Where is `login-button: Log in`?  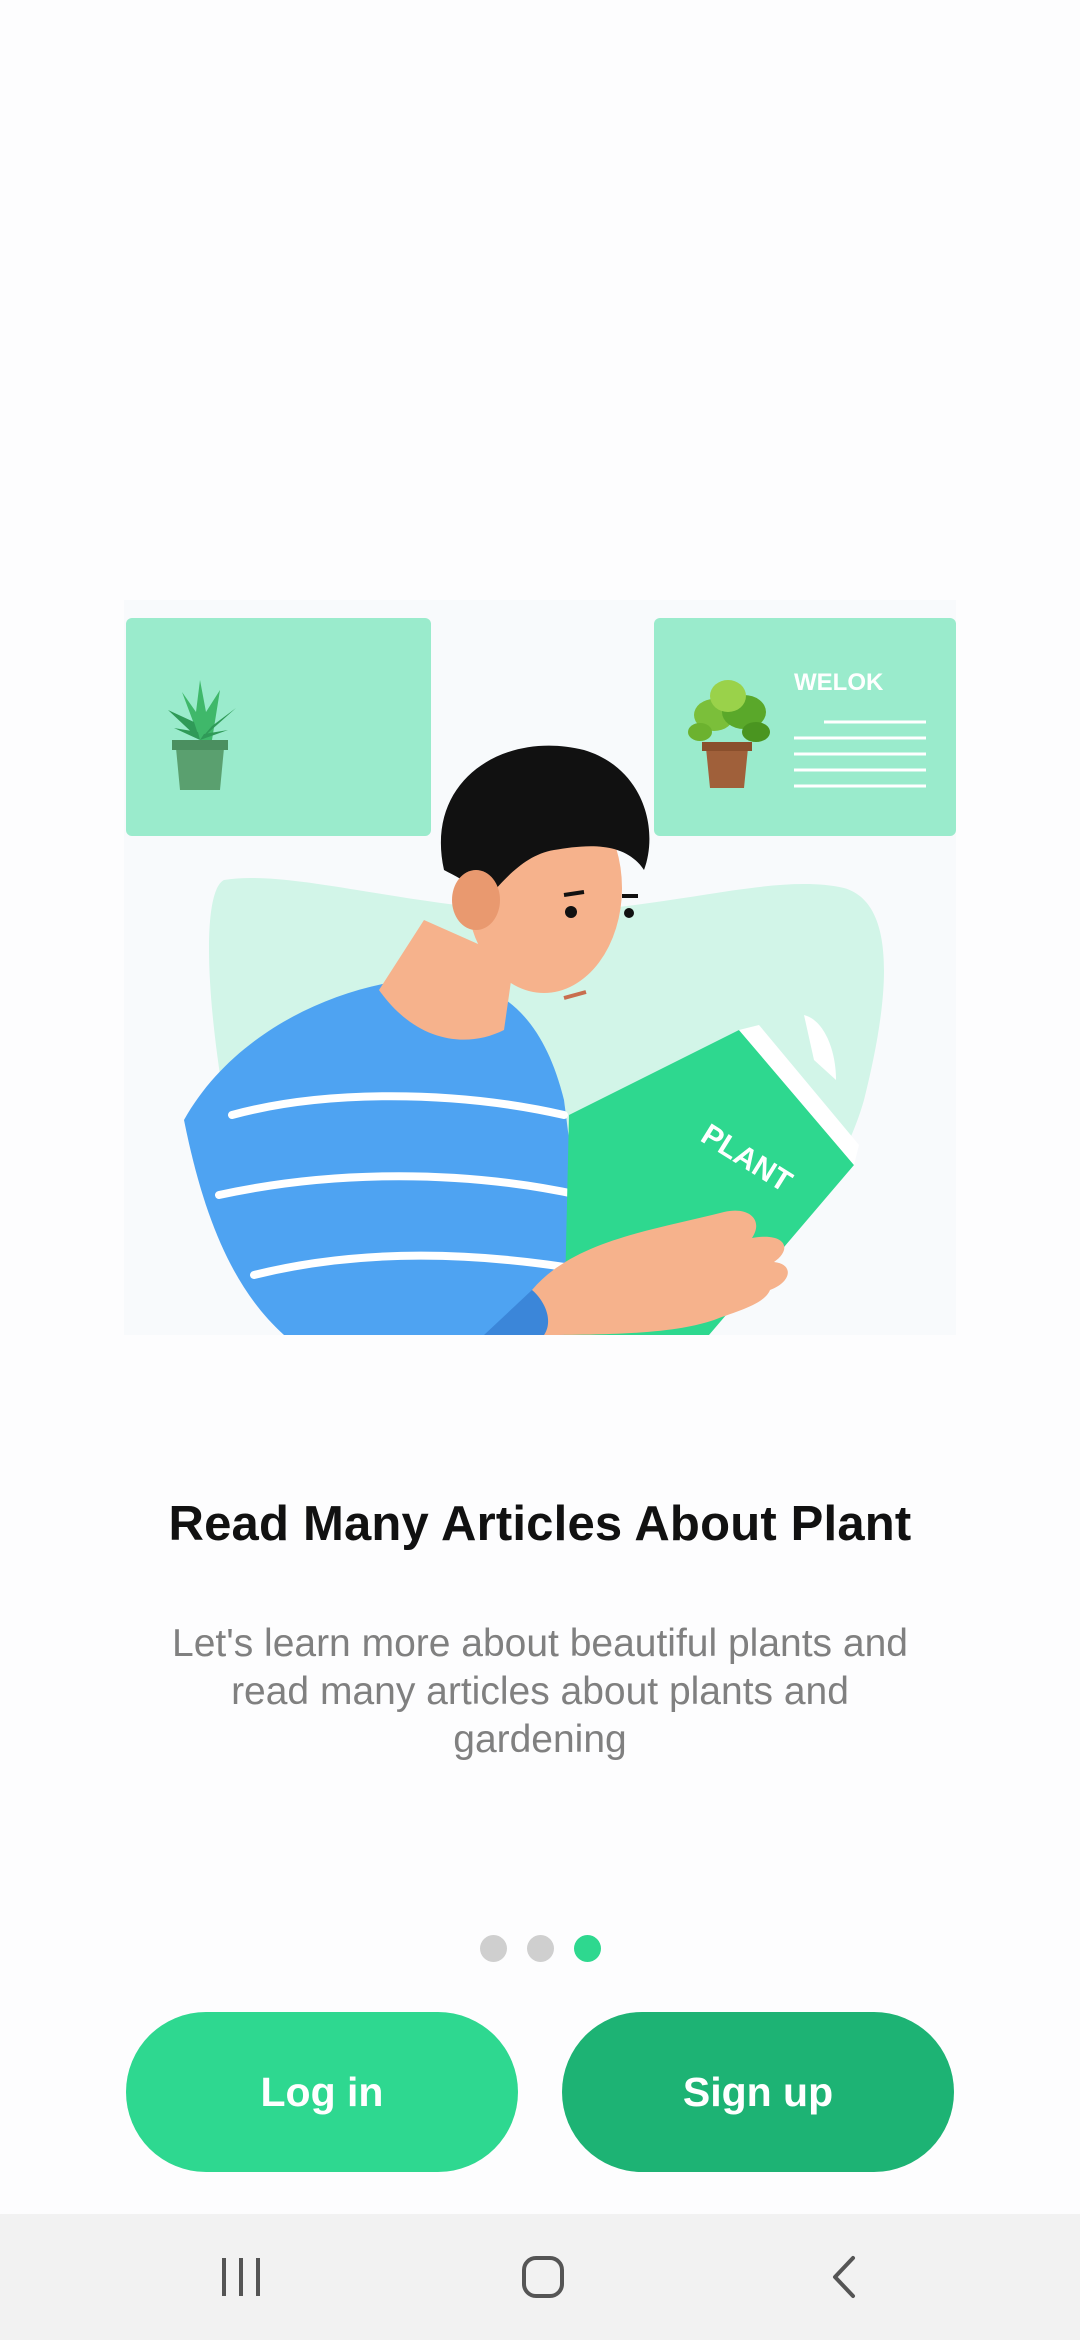
login-button: Log in is located at coordinates (322, 2092).